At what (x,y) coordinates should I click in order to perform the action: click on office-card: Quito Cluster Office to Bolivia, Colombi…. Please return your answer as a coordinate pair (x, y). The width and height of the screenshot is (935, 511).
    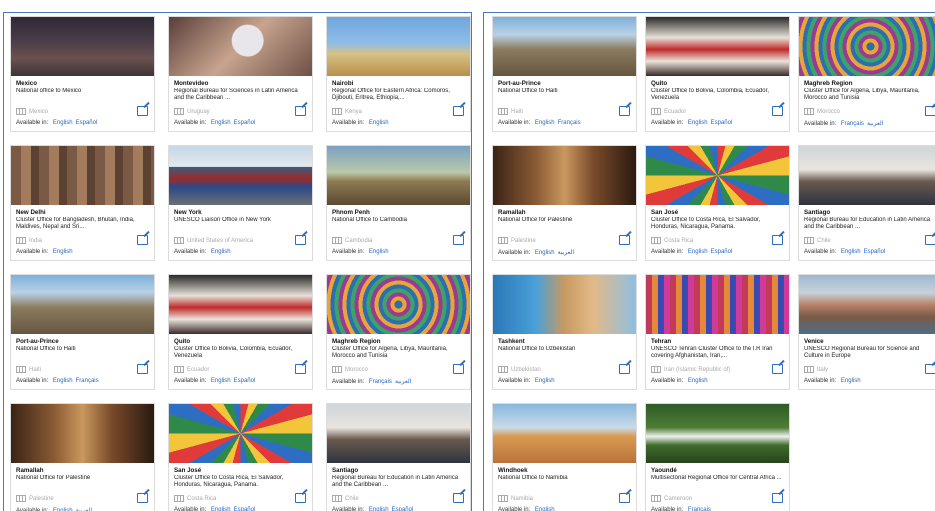
    Looking at the image, I should click on (717, 74).